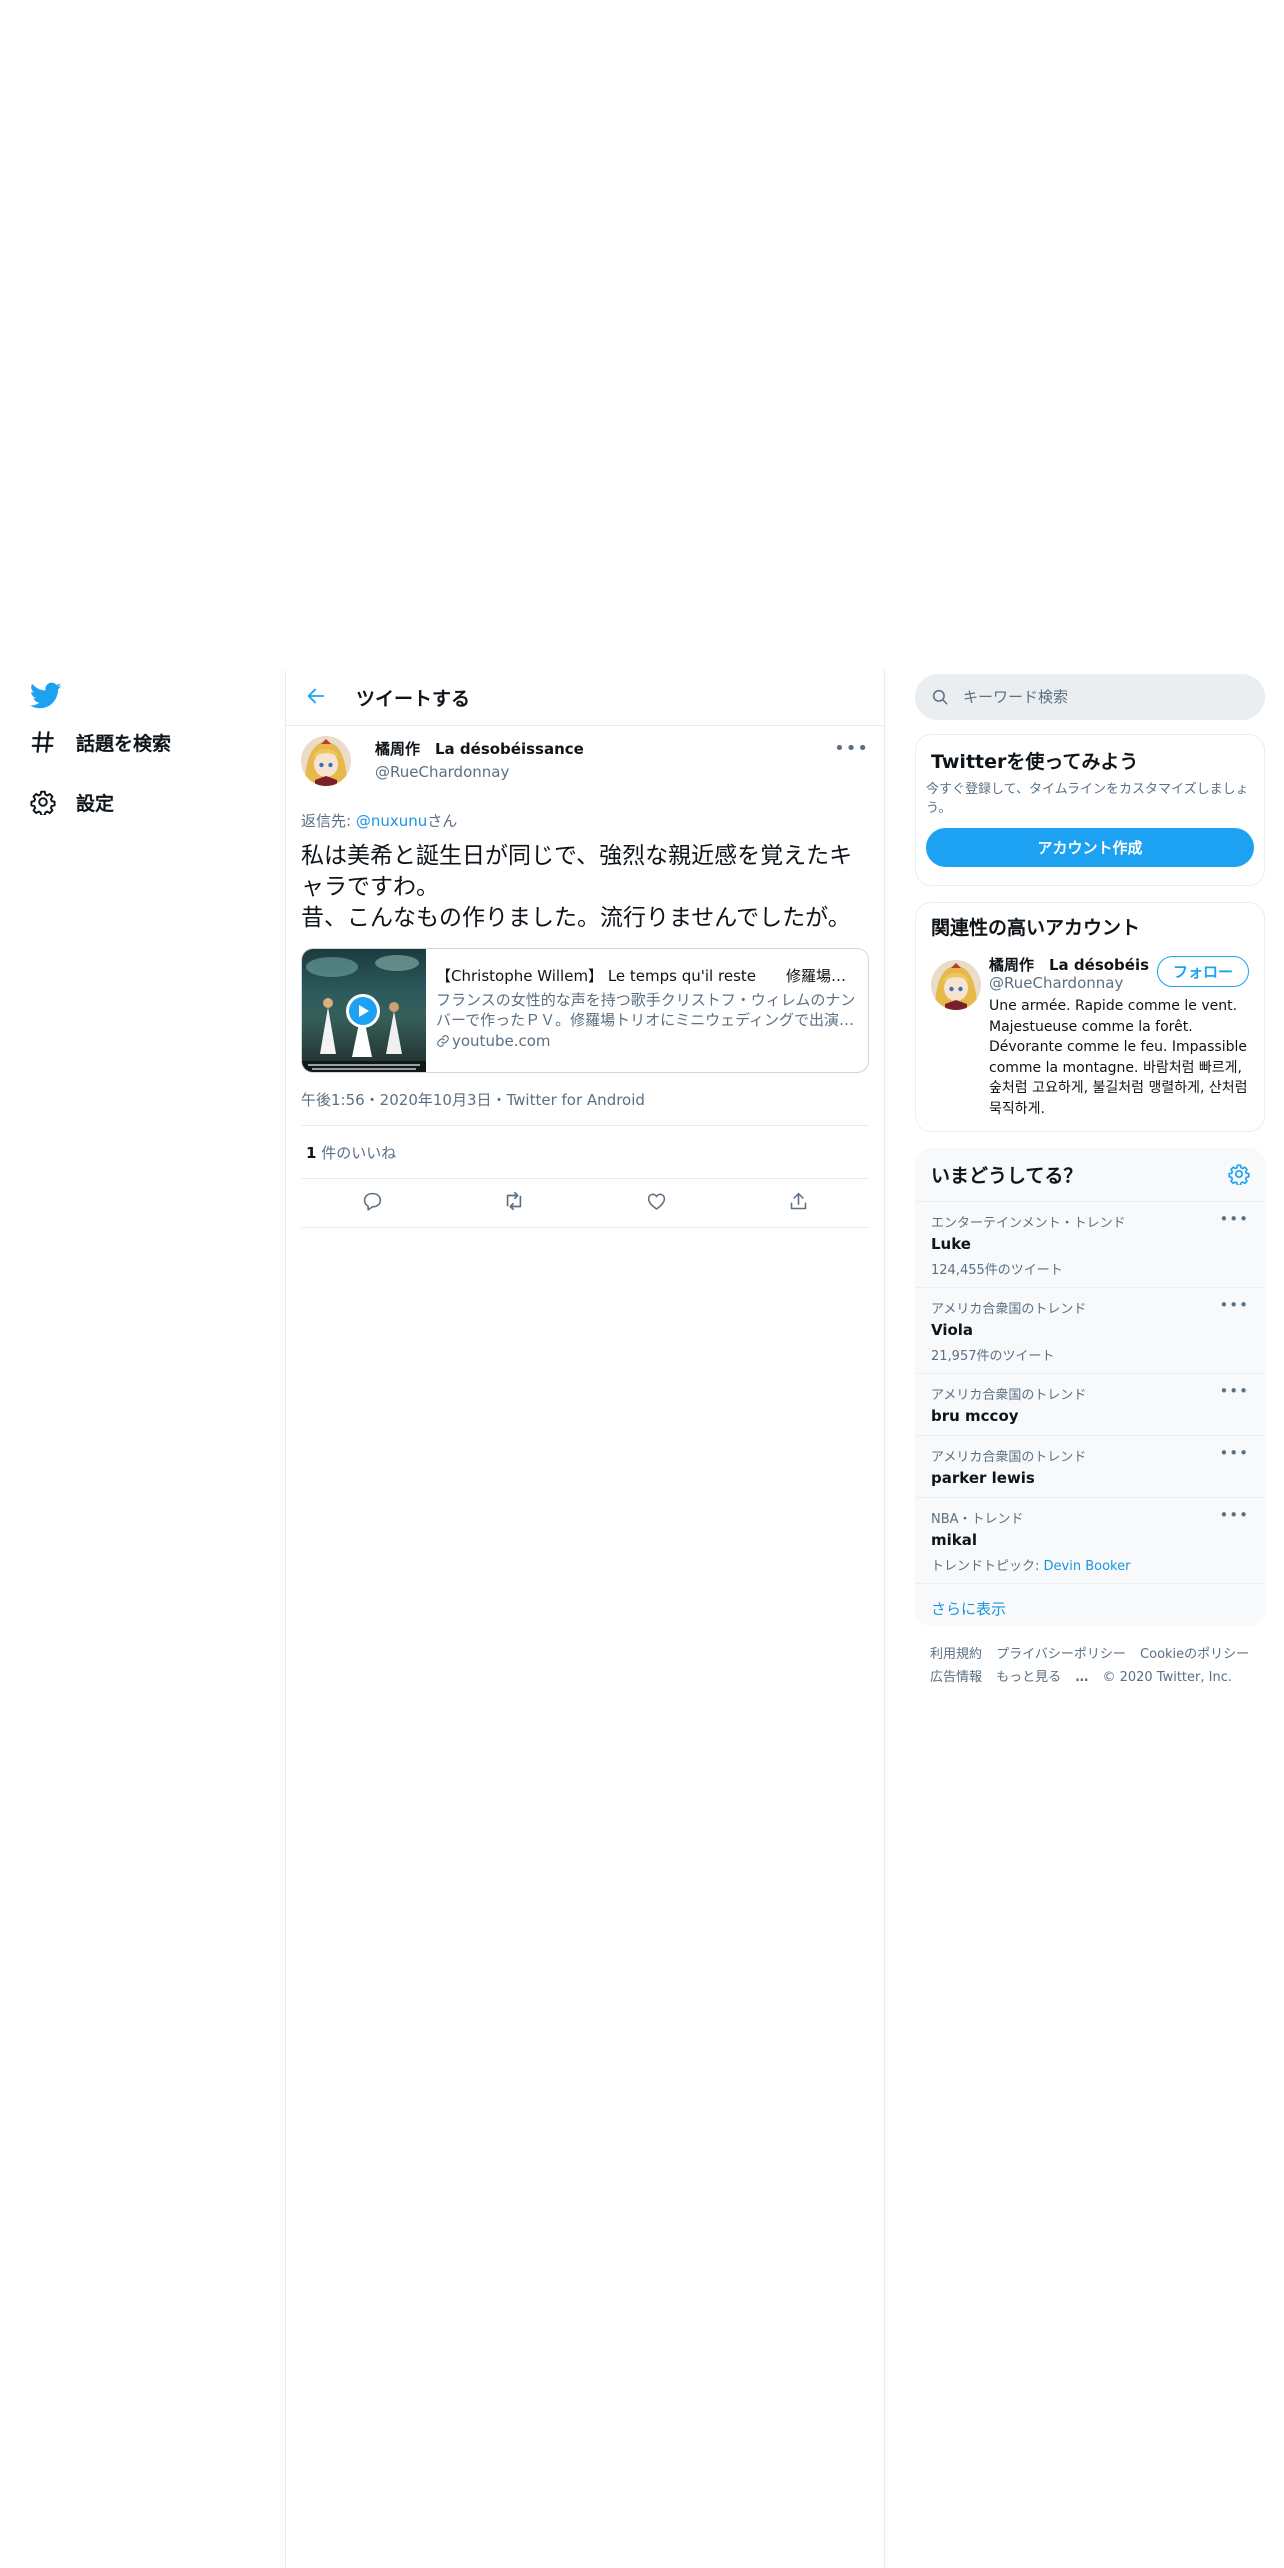 This screenshot has height=2568, width=1284. What do you see at coordinates (585, 698) in the screenshot?
I see `column-header: ツイートする` at bounding box center [585, 698].